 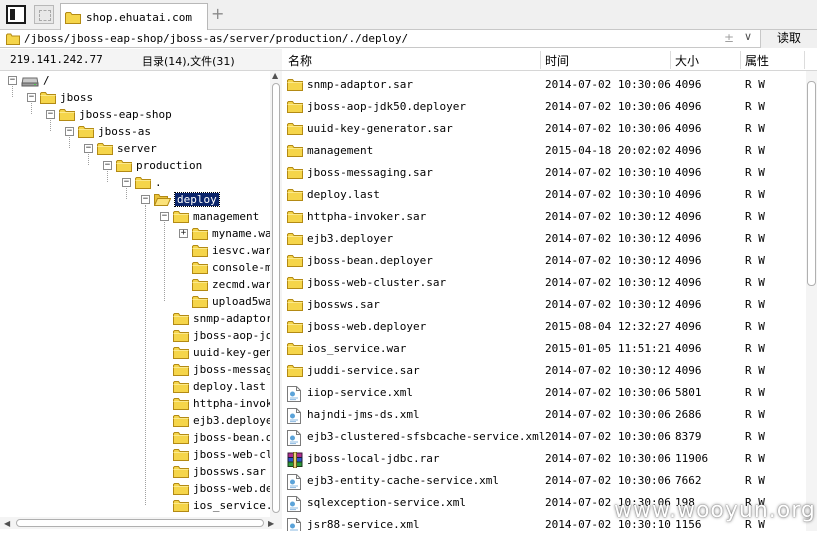 I want to click on tree-node: uuid-key-gen, so click(x=222, y=352).